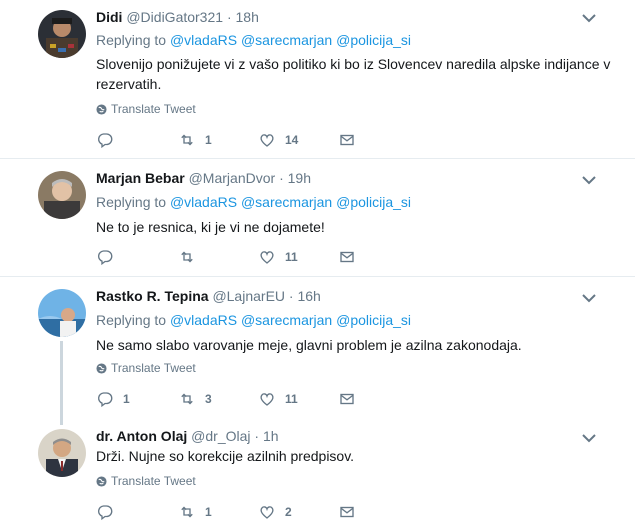 The height and width of the screenshot is (525, 635). Describe the element at coordinates (292, 140) in the screenshot. I see `like-count: 14` at that location.